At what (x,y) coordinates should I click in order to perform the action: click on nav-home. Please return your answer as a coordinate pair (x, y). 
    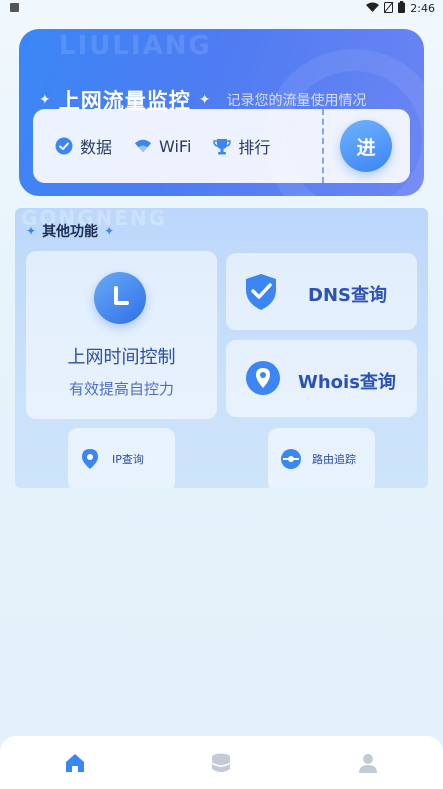
    Looking at the image, I should click on (75, 763).